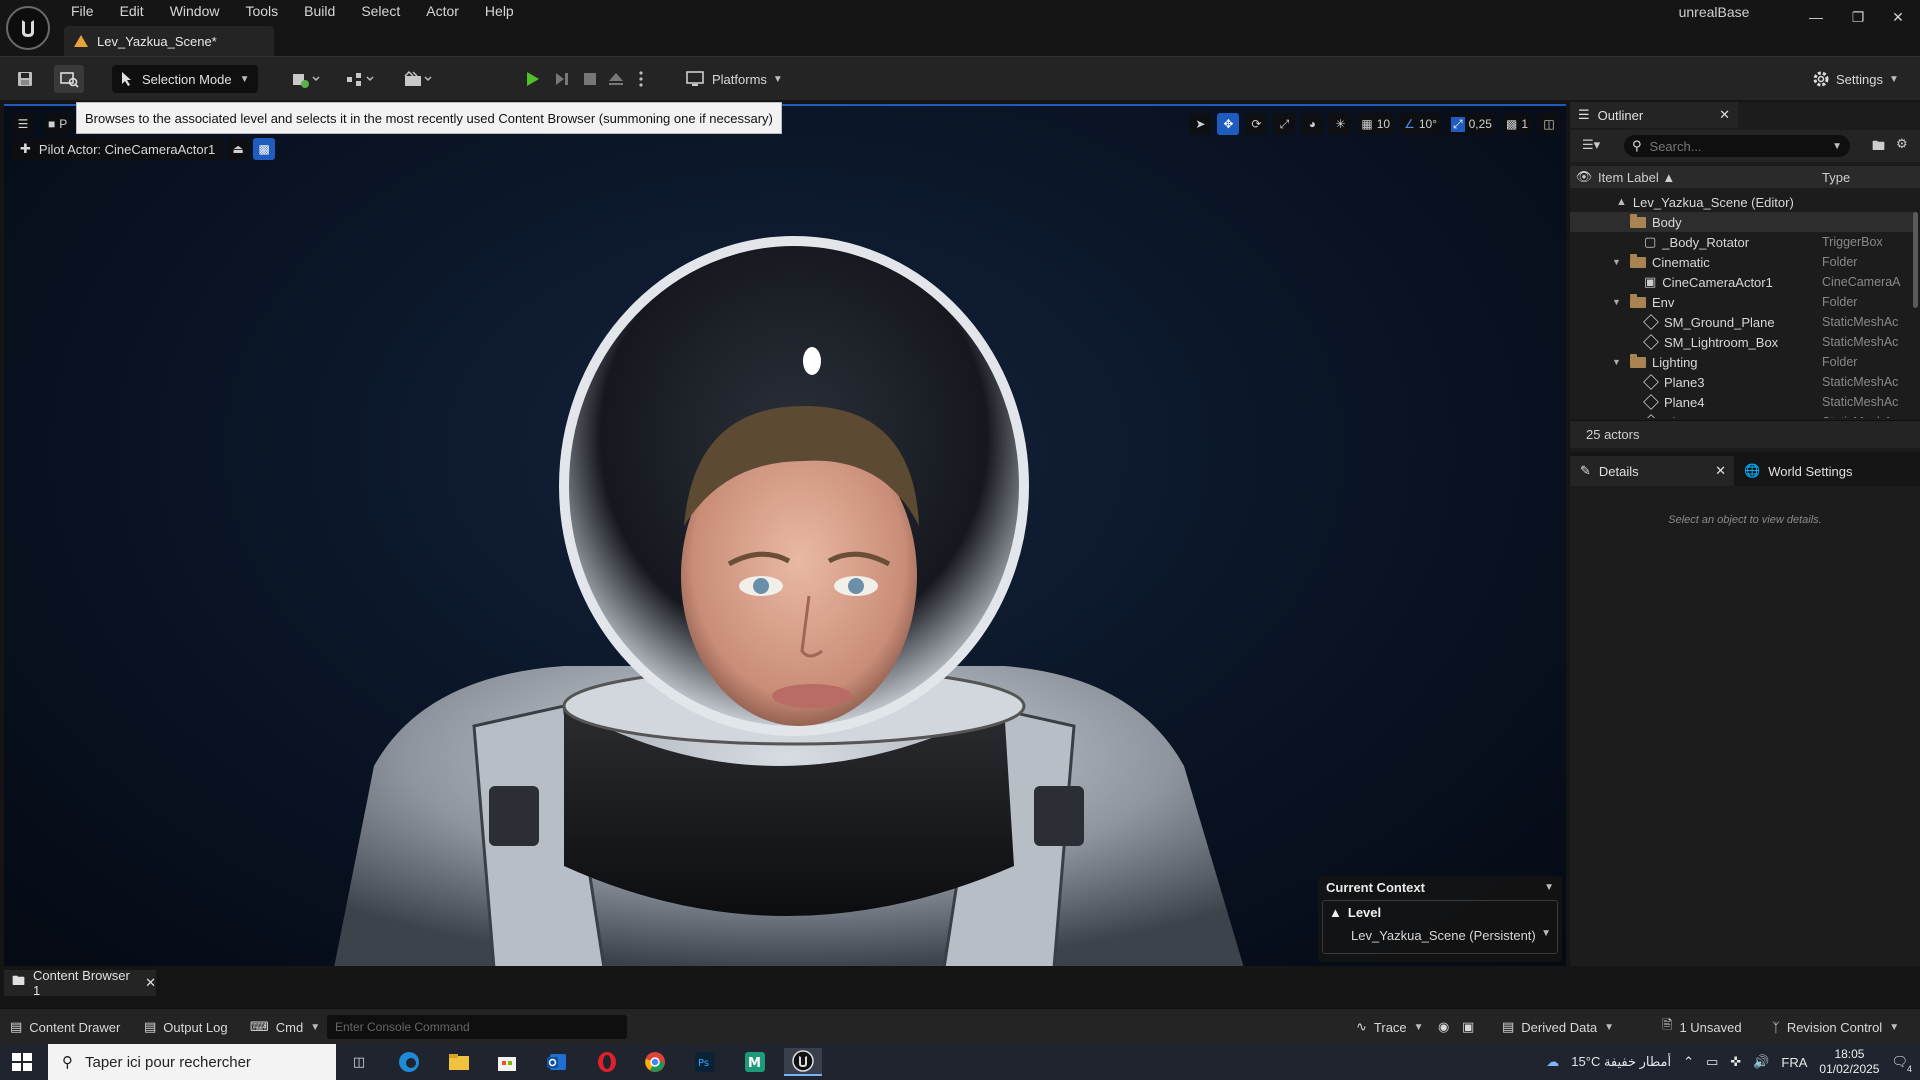  Describe the element at coordinates (1584, 177) in the screenshot. I see `eye-icon: 👁` at that location.